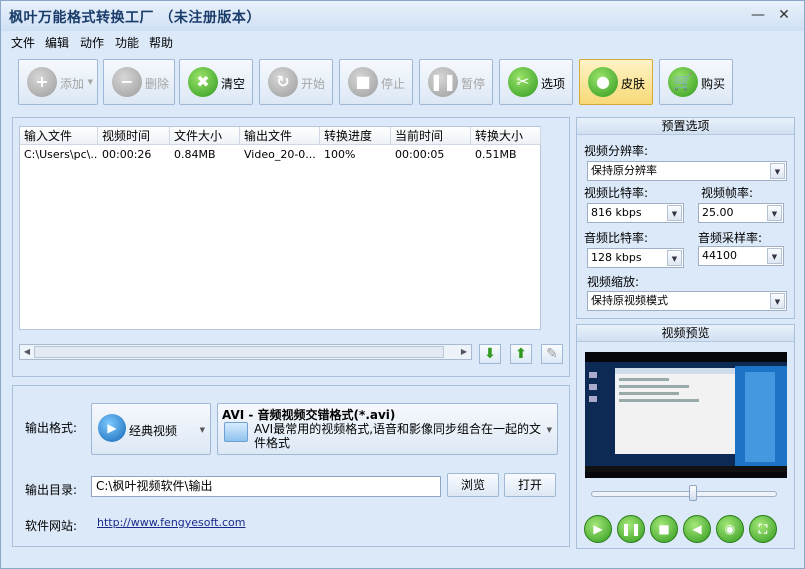 This screenshot has width=805, height=569. What do you see at coordinates (51, 490) in the screenshot?
I see `output-dir-label: 输出目录:` at bounding box center [51, 490].